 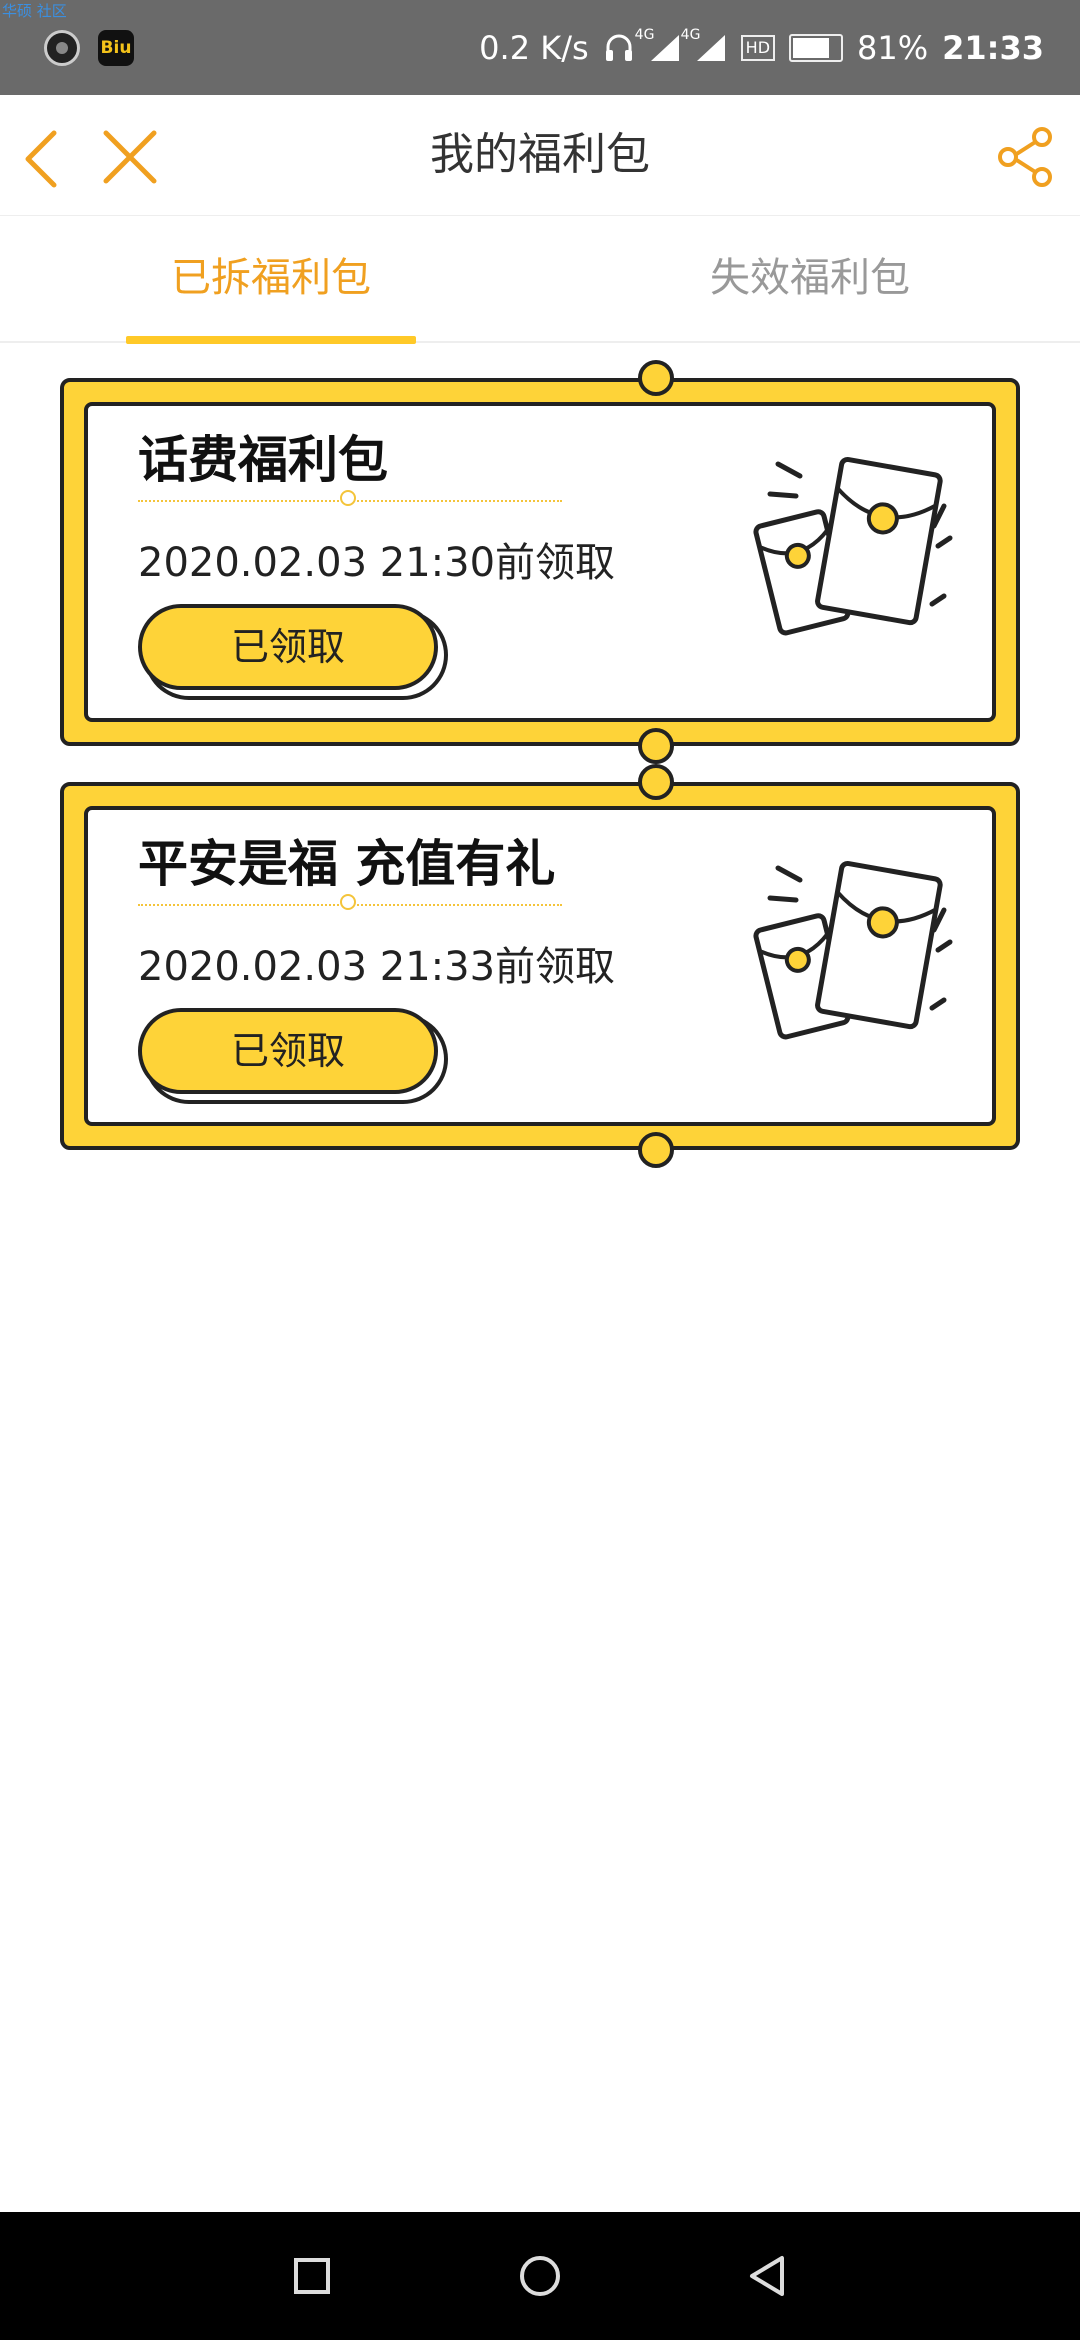 I want to click on share-button, so click(x=1026, y=157).